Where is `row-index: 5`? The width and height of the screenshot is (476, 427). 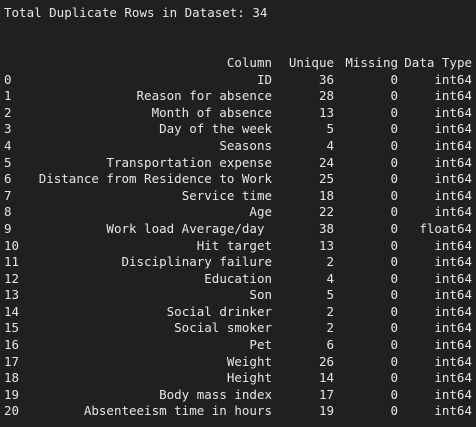 row-index: 5 is located at coordinates (8, 162).